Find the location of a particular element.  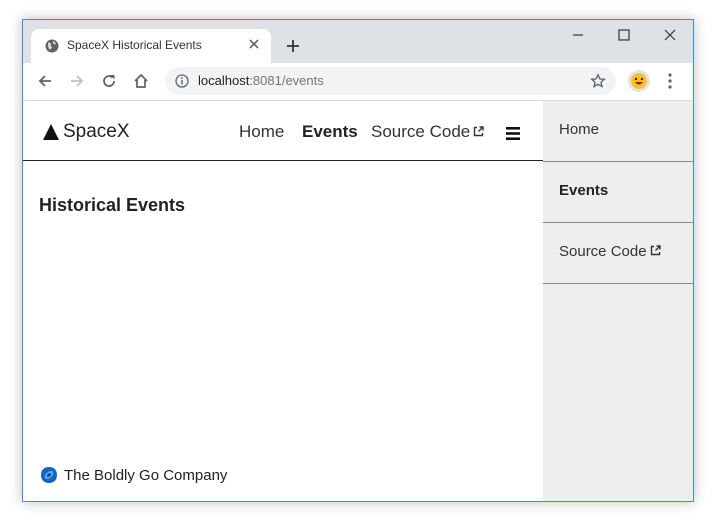

window-close-icon is located at coordinates (670, 35).